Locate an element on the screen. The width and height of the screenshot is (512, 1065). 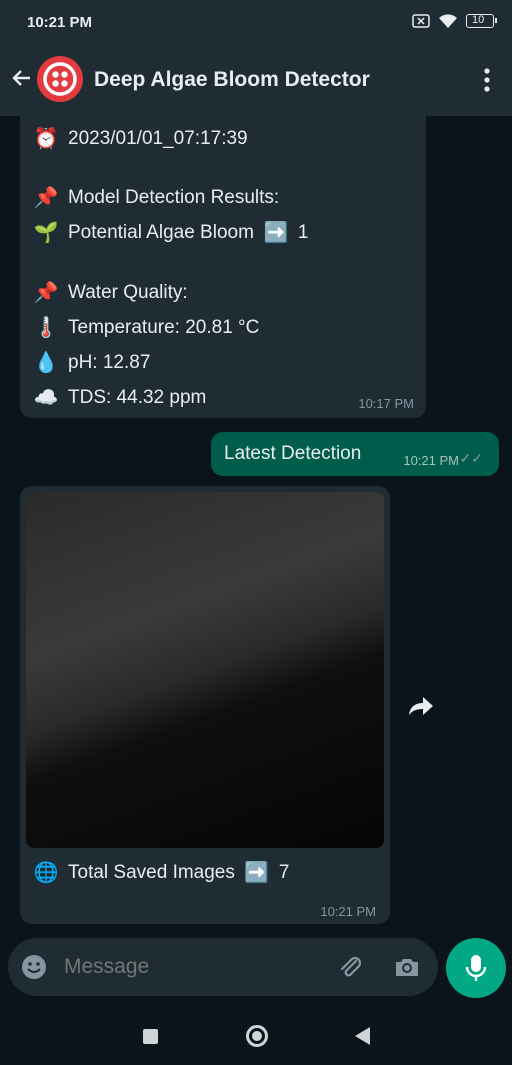
outgoing-message: Latest Detection 10:21 PM ✓✓ is located at coordinates (355, 454).